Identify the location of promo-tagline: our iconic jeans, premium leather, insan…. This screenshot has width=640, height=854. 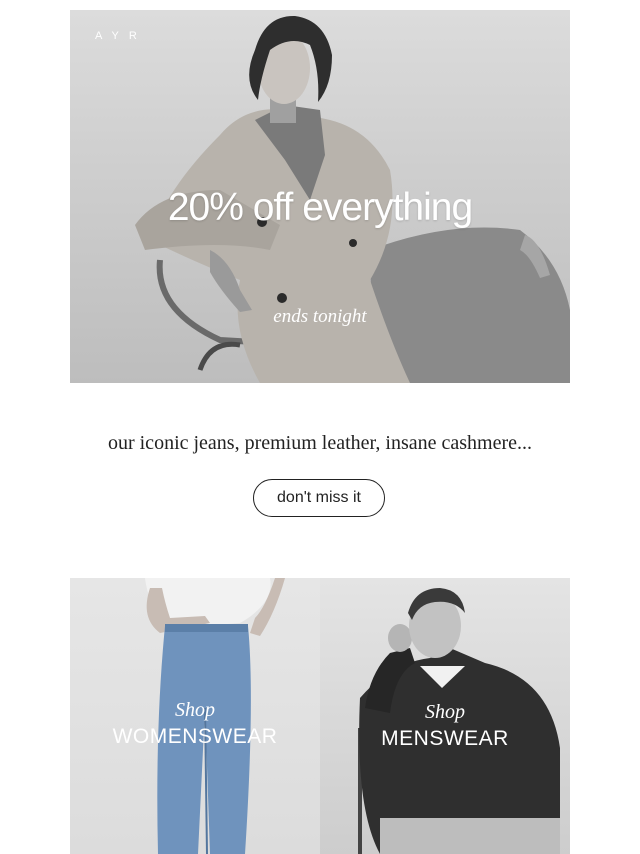
(320, 443).